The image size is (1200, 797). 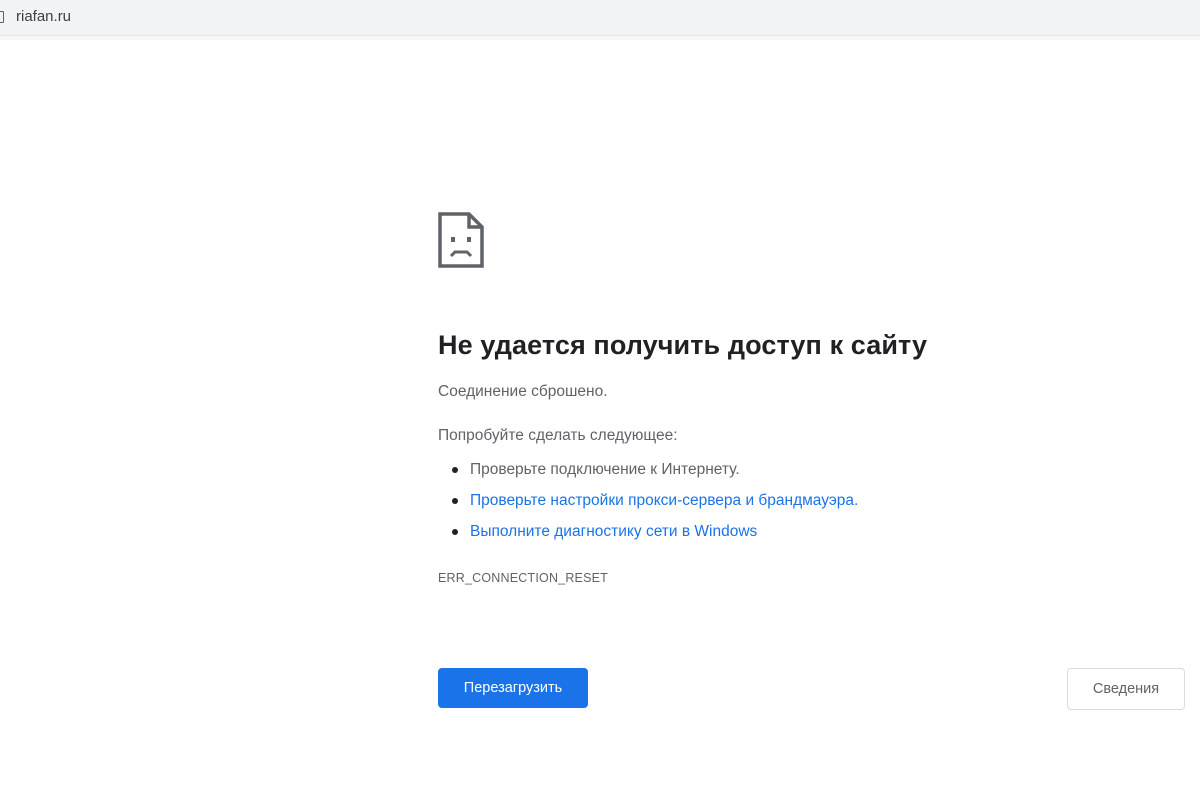 I want to click on sad-page-icon, so click(x=461, y=240).